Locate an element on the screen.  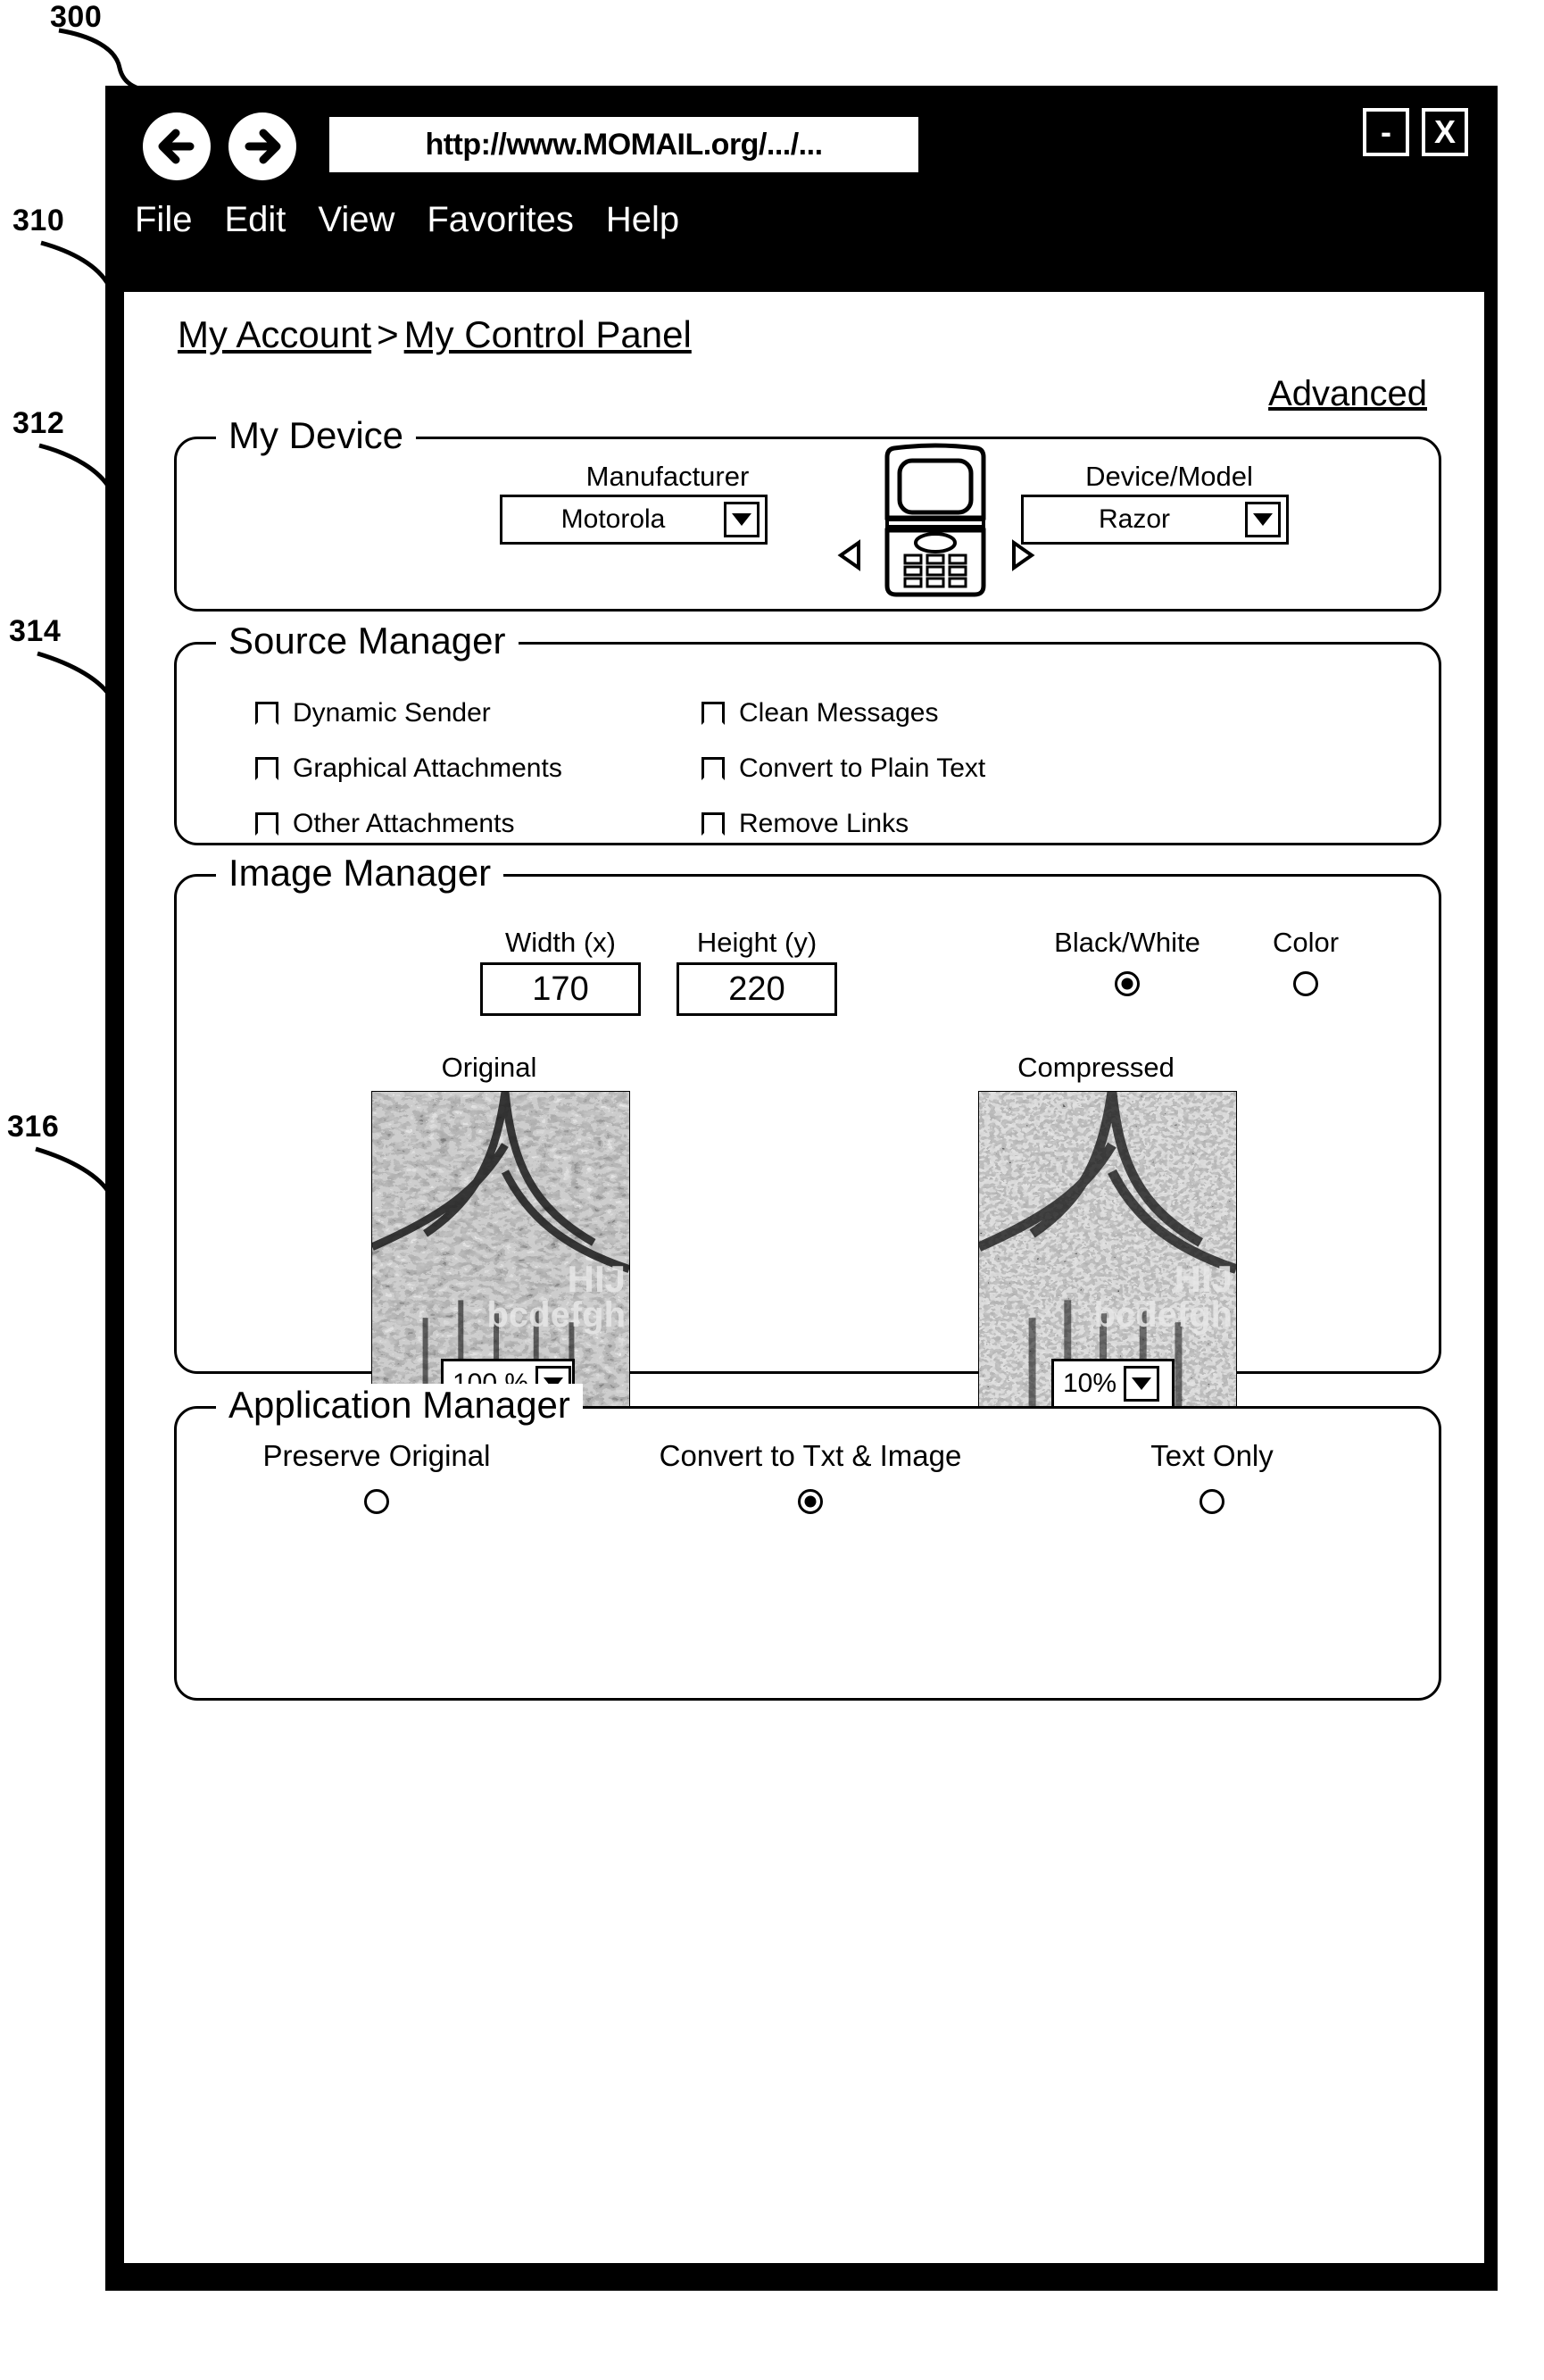
radio-label: Color is located at coordinates (1306, 942).